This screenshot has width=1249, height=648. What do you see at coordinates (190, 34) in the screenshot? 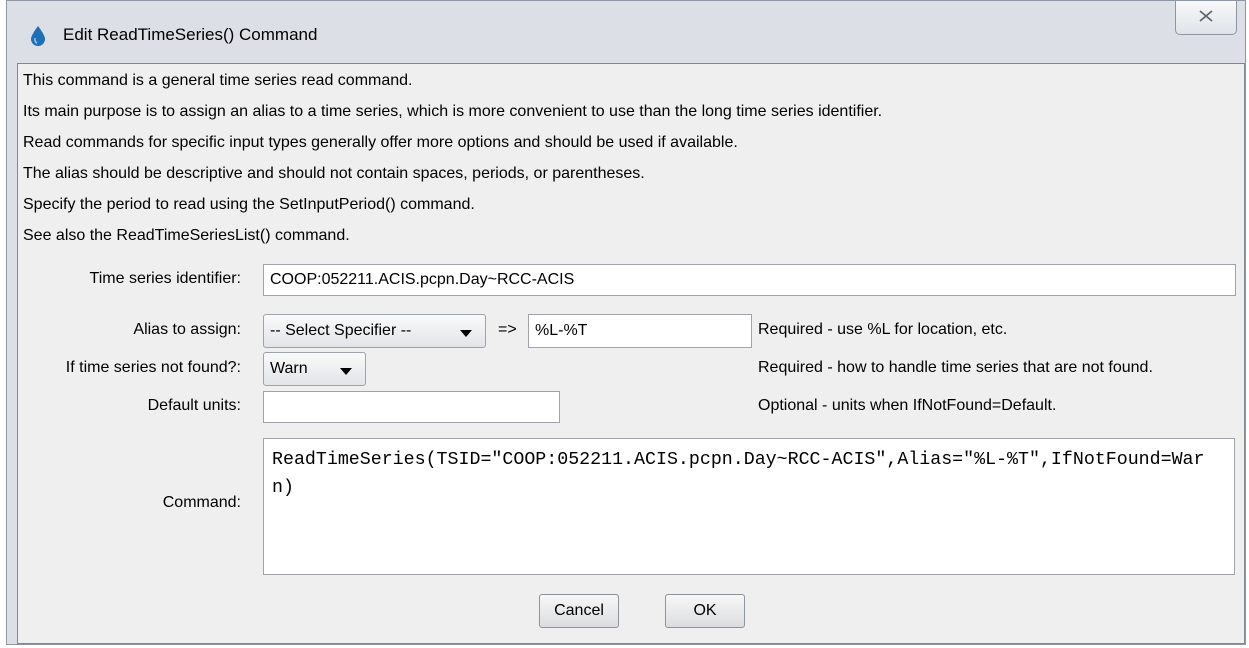
I see `window-title: Edit ReadTimeSeries() Command` at bounding box center [190, 34].